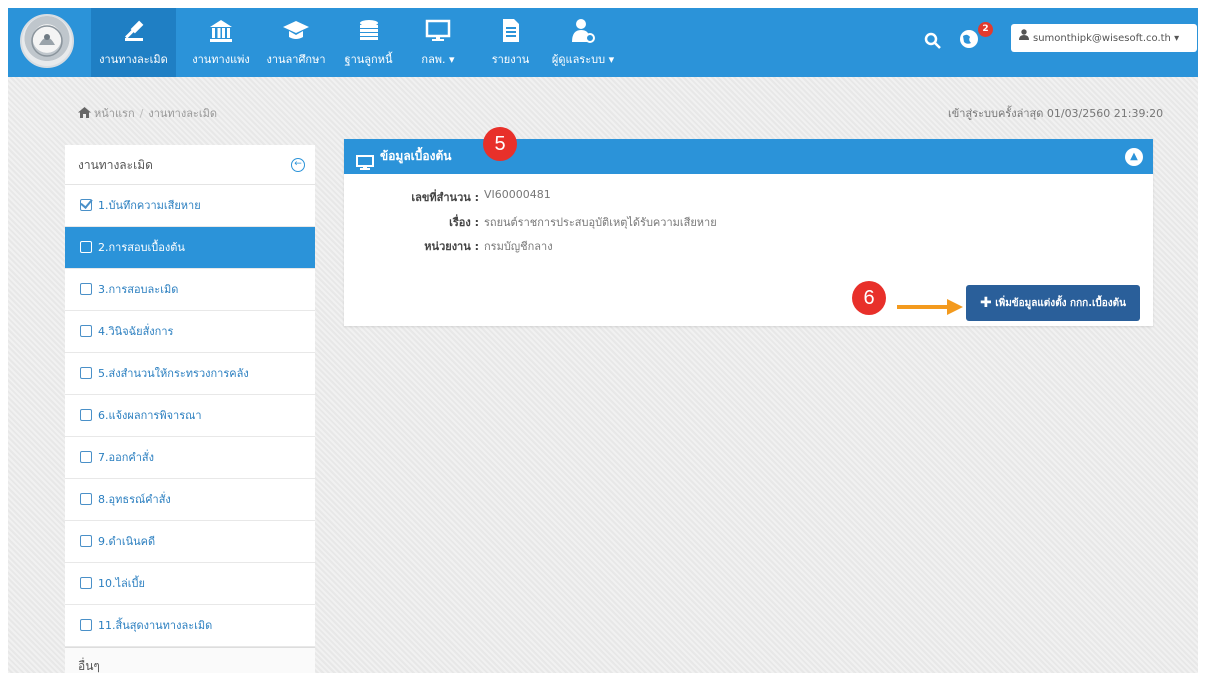 The image size is (1205, 673). Describe the element at coordinates (583, 27) in the screenshot. I see `user-gear-icon` at that location.